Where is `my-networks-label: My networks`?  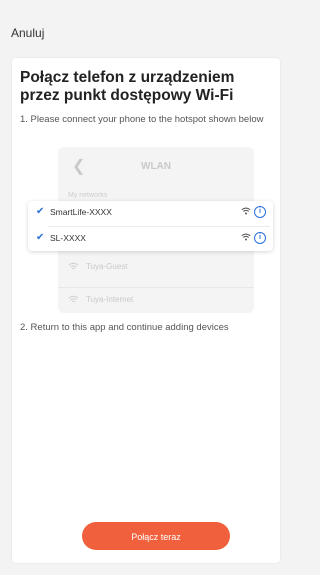 my-networks-label: My networks is located at coordinates (88, 195).